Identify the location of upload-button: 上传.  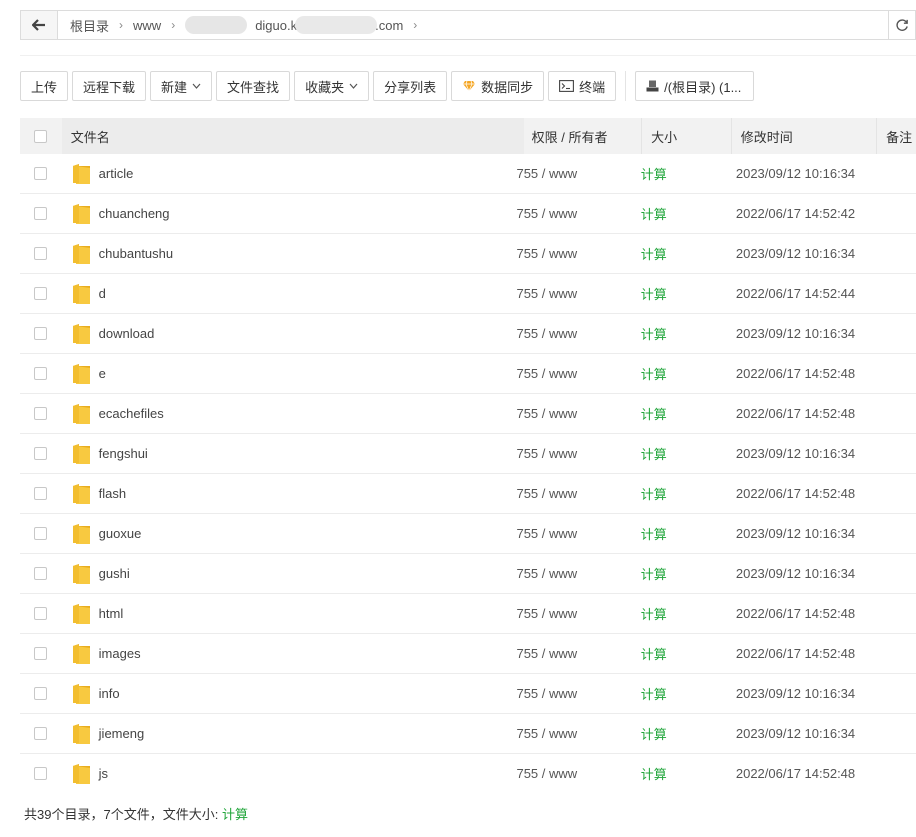
(44, 86).